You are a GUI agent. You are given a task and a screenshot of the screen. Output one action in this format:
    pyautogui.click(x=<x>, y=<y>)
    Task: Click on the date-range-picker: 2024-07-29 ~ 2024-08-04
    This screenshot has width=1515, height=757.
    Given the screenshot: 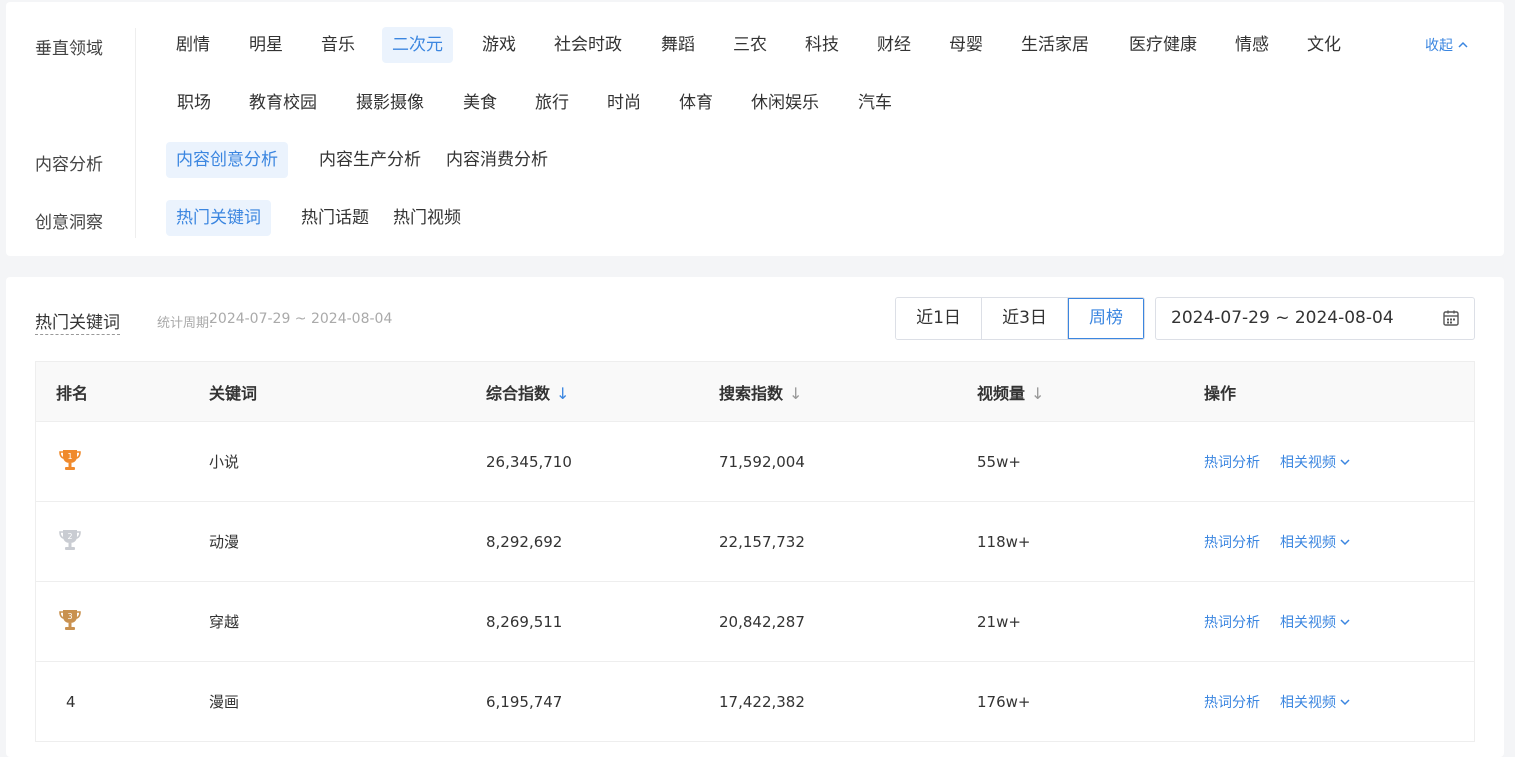 What is the action you would take?
    pyautogui.click(x=1315, y=318)
    